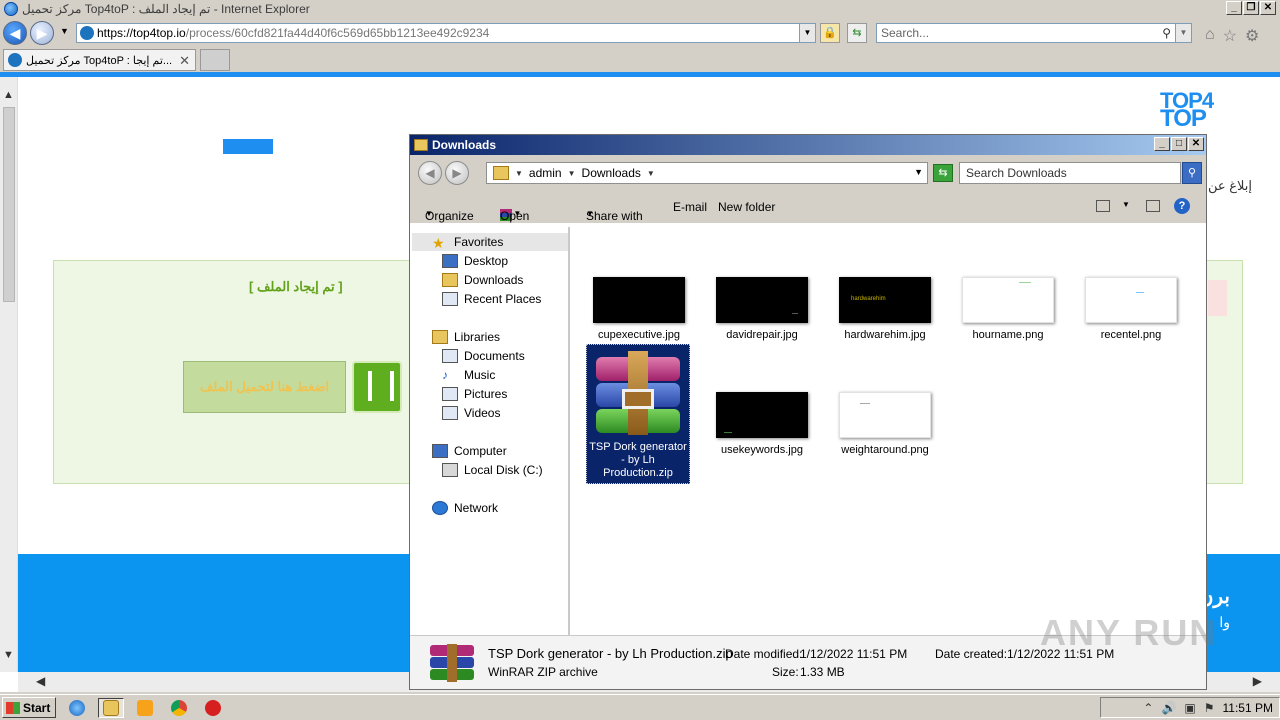 This screenshot has width=1280, height=720. I want to click on file-item: cupexecutive.jpg, so click(639, 309).